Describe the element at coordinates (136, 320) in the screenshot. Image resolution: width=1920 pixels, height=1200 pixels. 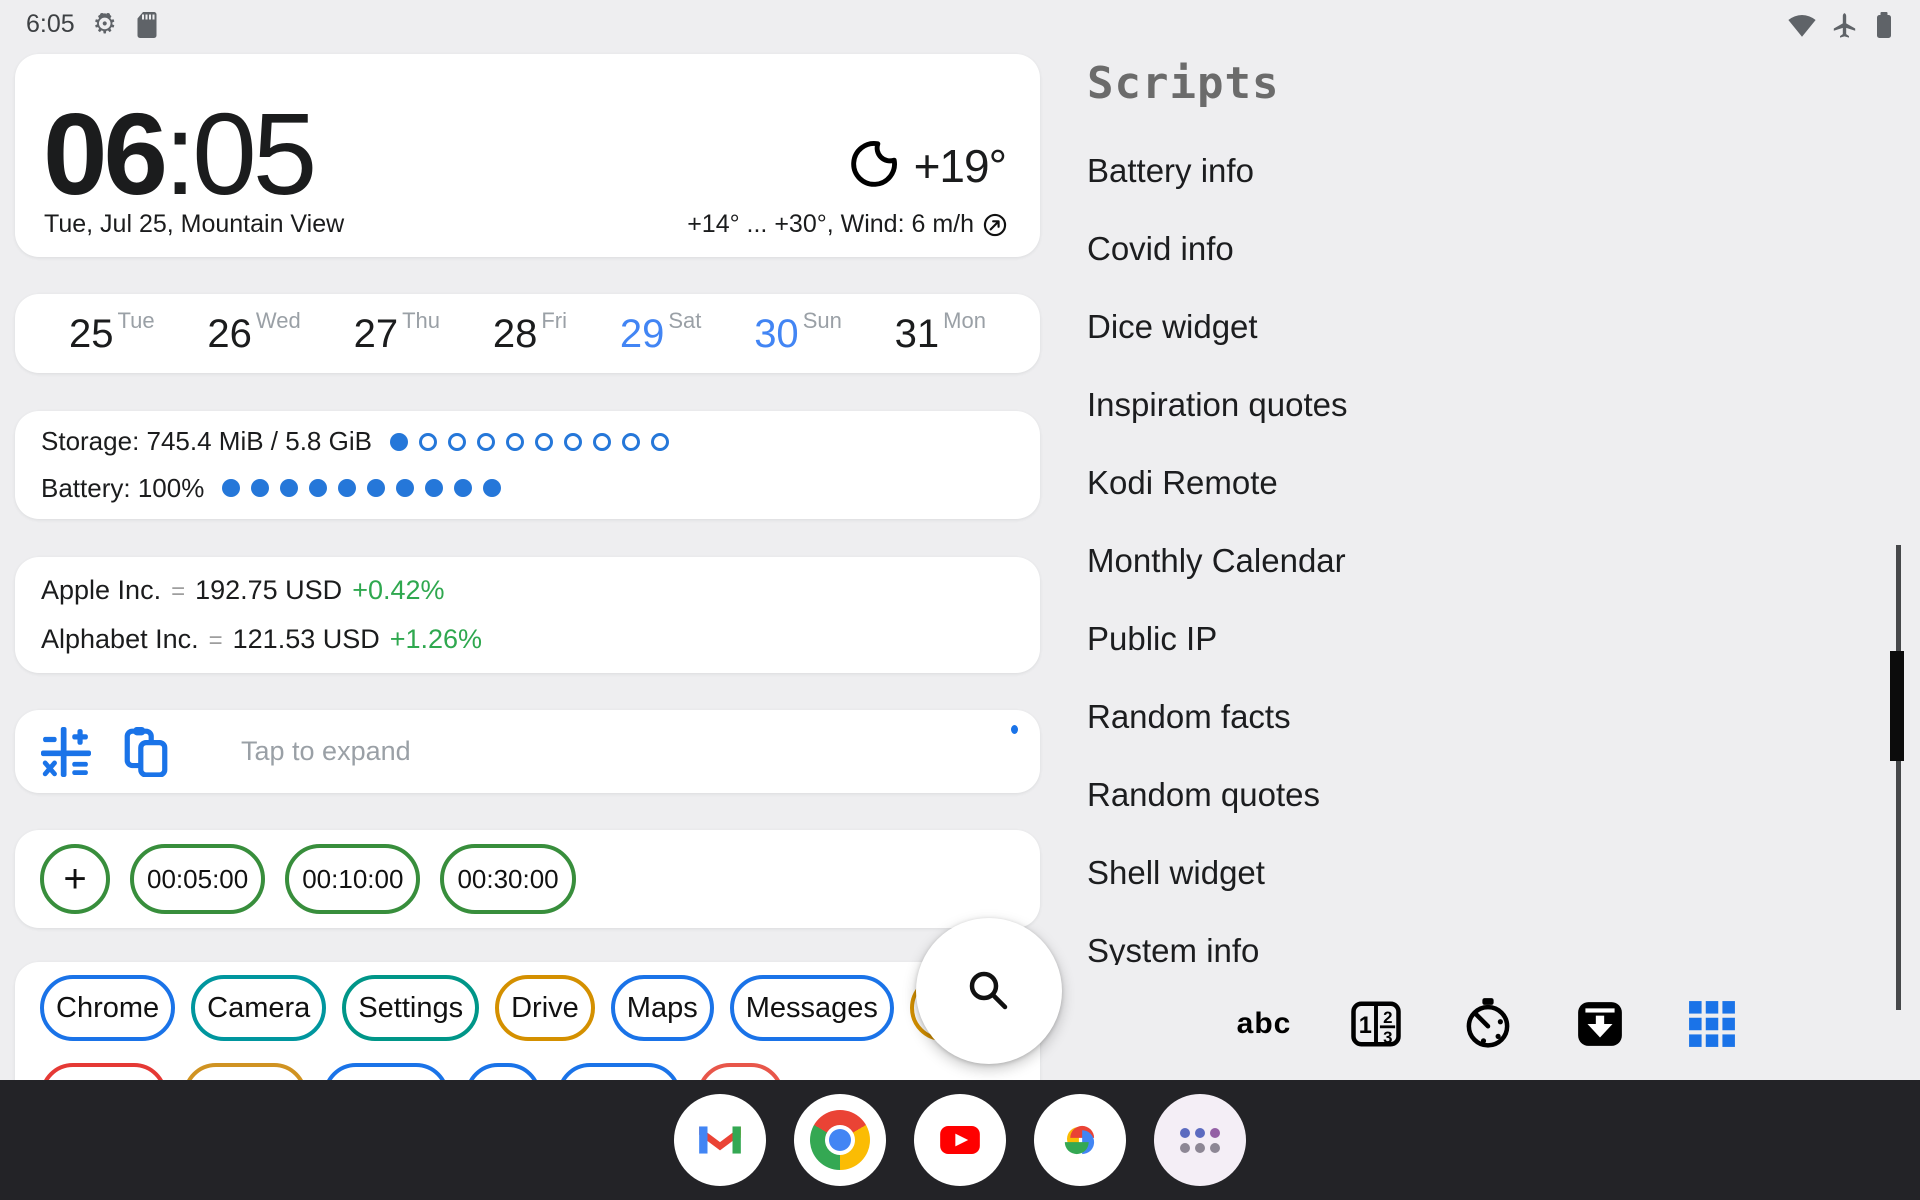
I see `week-day-abbr: Tue` at that location.